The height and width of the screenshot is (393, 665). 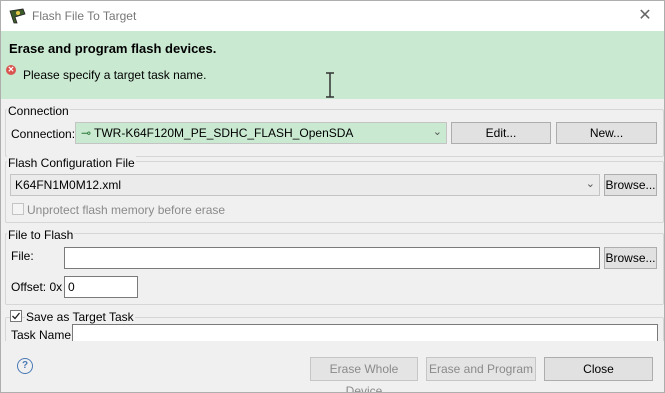 What do you see at coordinates (645, 16) in the screenshot?
I see `close-icon: ✕` at bounding box center [645, 16].